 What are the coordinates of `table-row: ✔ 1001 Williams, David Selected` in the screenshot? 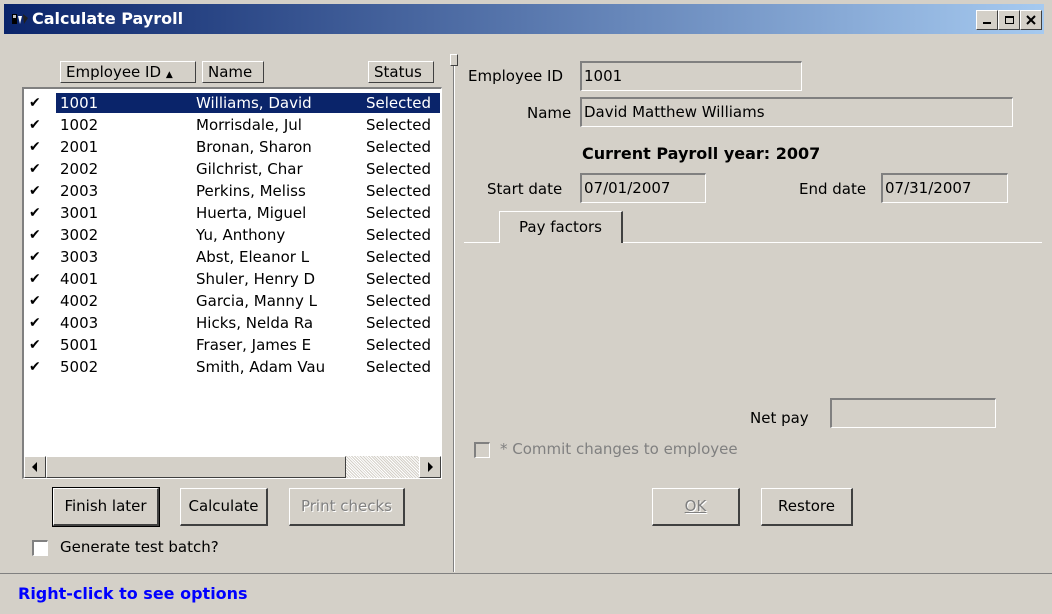 It's located at (232, 103).